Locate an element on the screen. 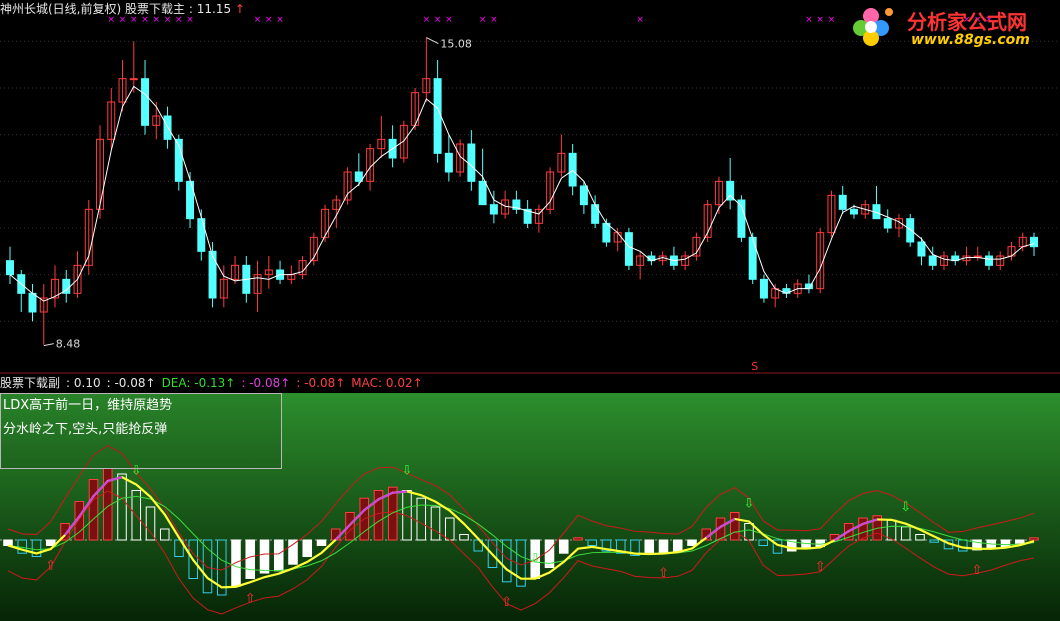  high-label: 15.08 is located at coordinates (456, 44).